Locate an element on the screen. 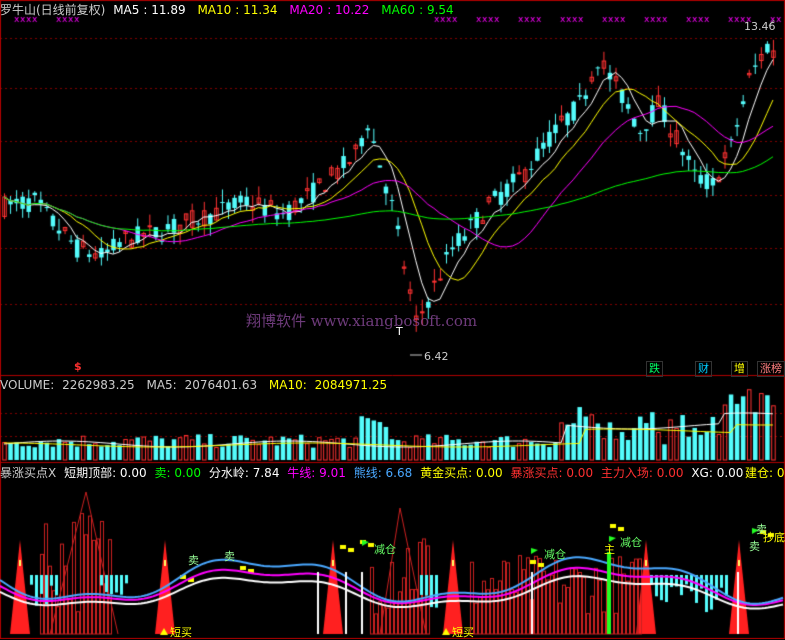 The image size is (785, 640). ind-jiancang: 建仓: 0. is located at coordinates (765, 473).